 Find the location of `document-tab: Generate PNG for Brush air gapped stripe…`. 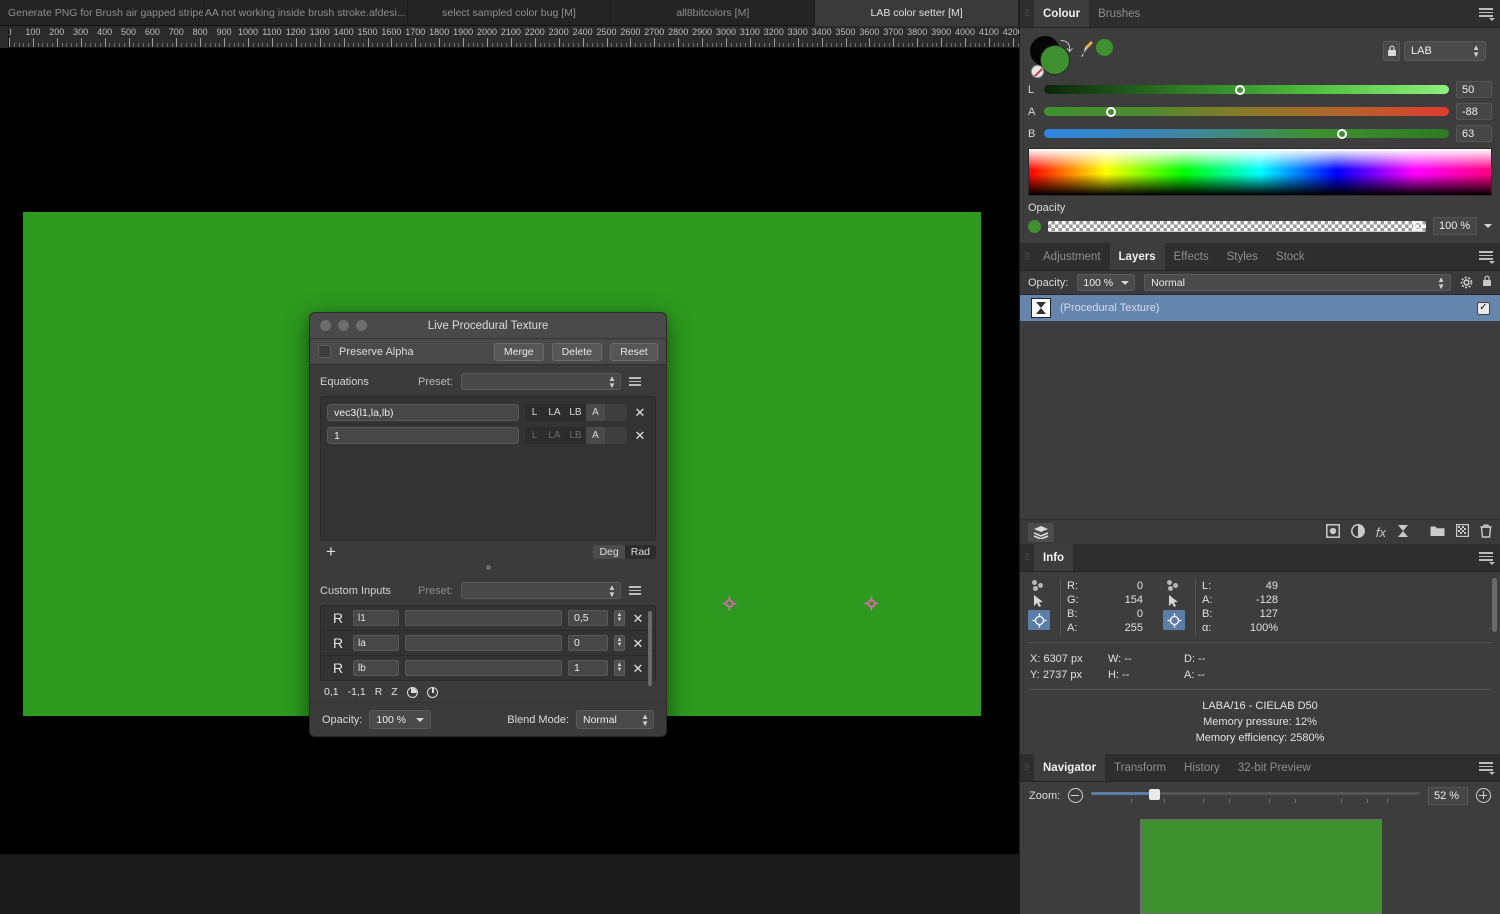

document-tab: Generate PNG for Brush air gapped stripe… is located at coordinates (102, 13).